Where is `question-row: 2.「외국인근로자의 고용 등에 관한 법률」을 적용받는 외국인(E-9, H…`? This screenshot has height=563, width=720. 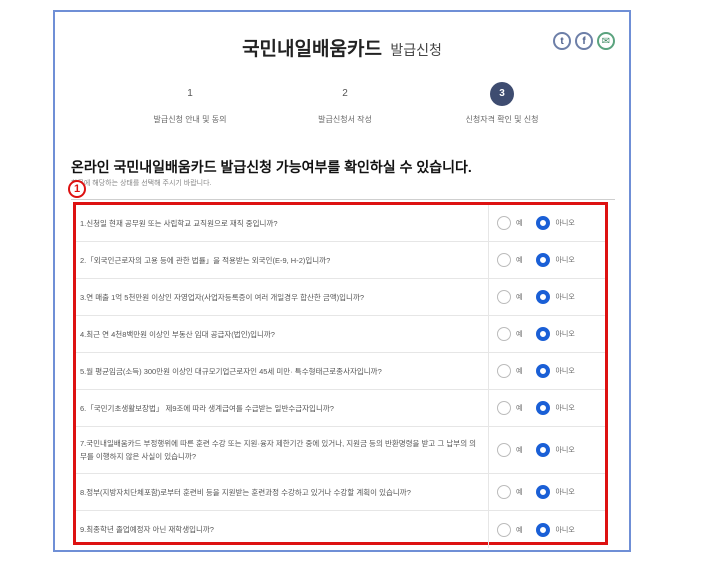 question-row: 2.「외국인근로자의 고용 등에 관한 법률」을 적용받는 외국인(E-9, H… is located at coordinates (340, 260).